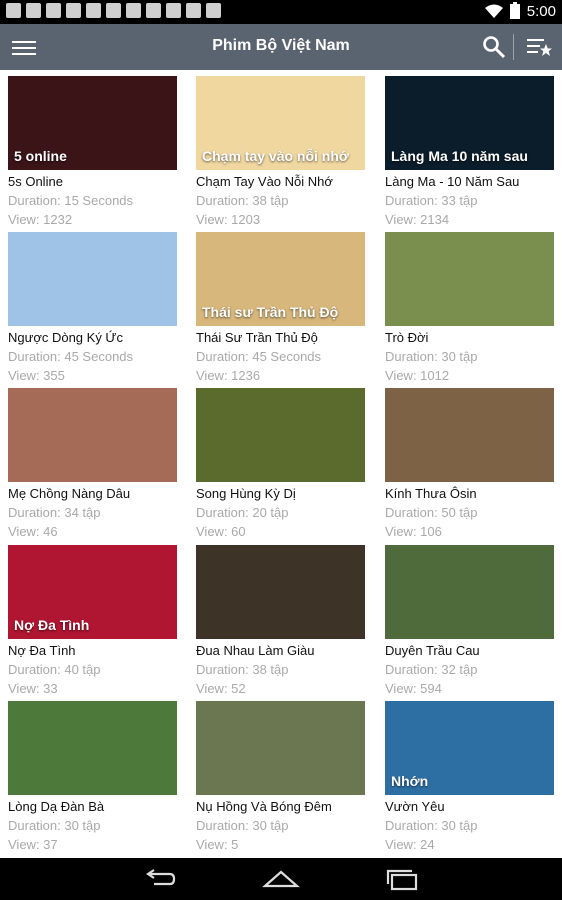 The height and width of the screenshot is (900, 562). I want to click on video-title: Chạm Tay Vào Nỗi Nhớ, so click(264, 181).